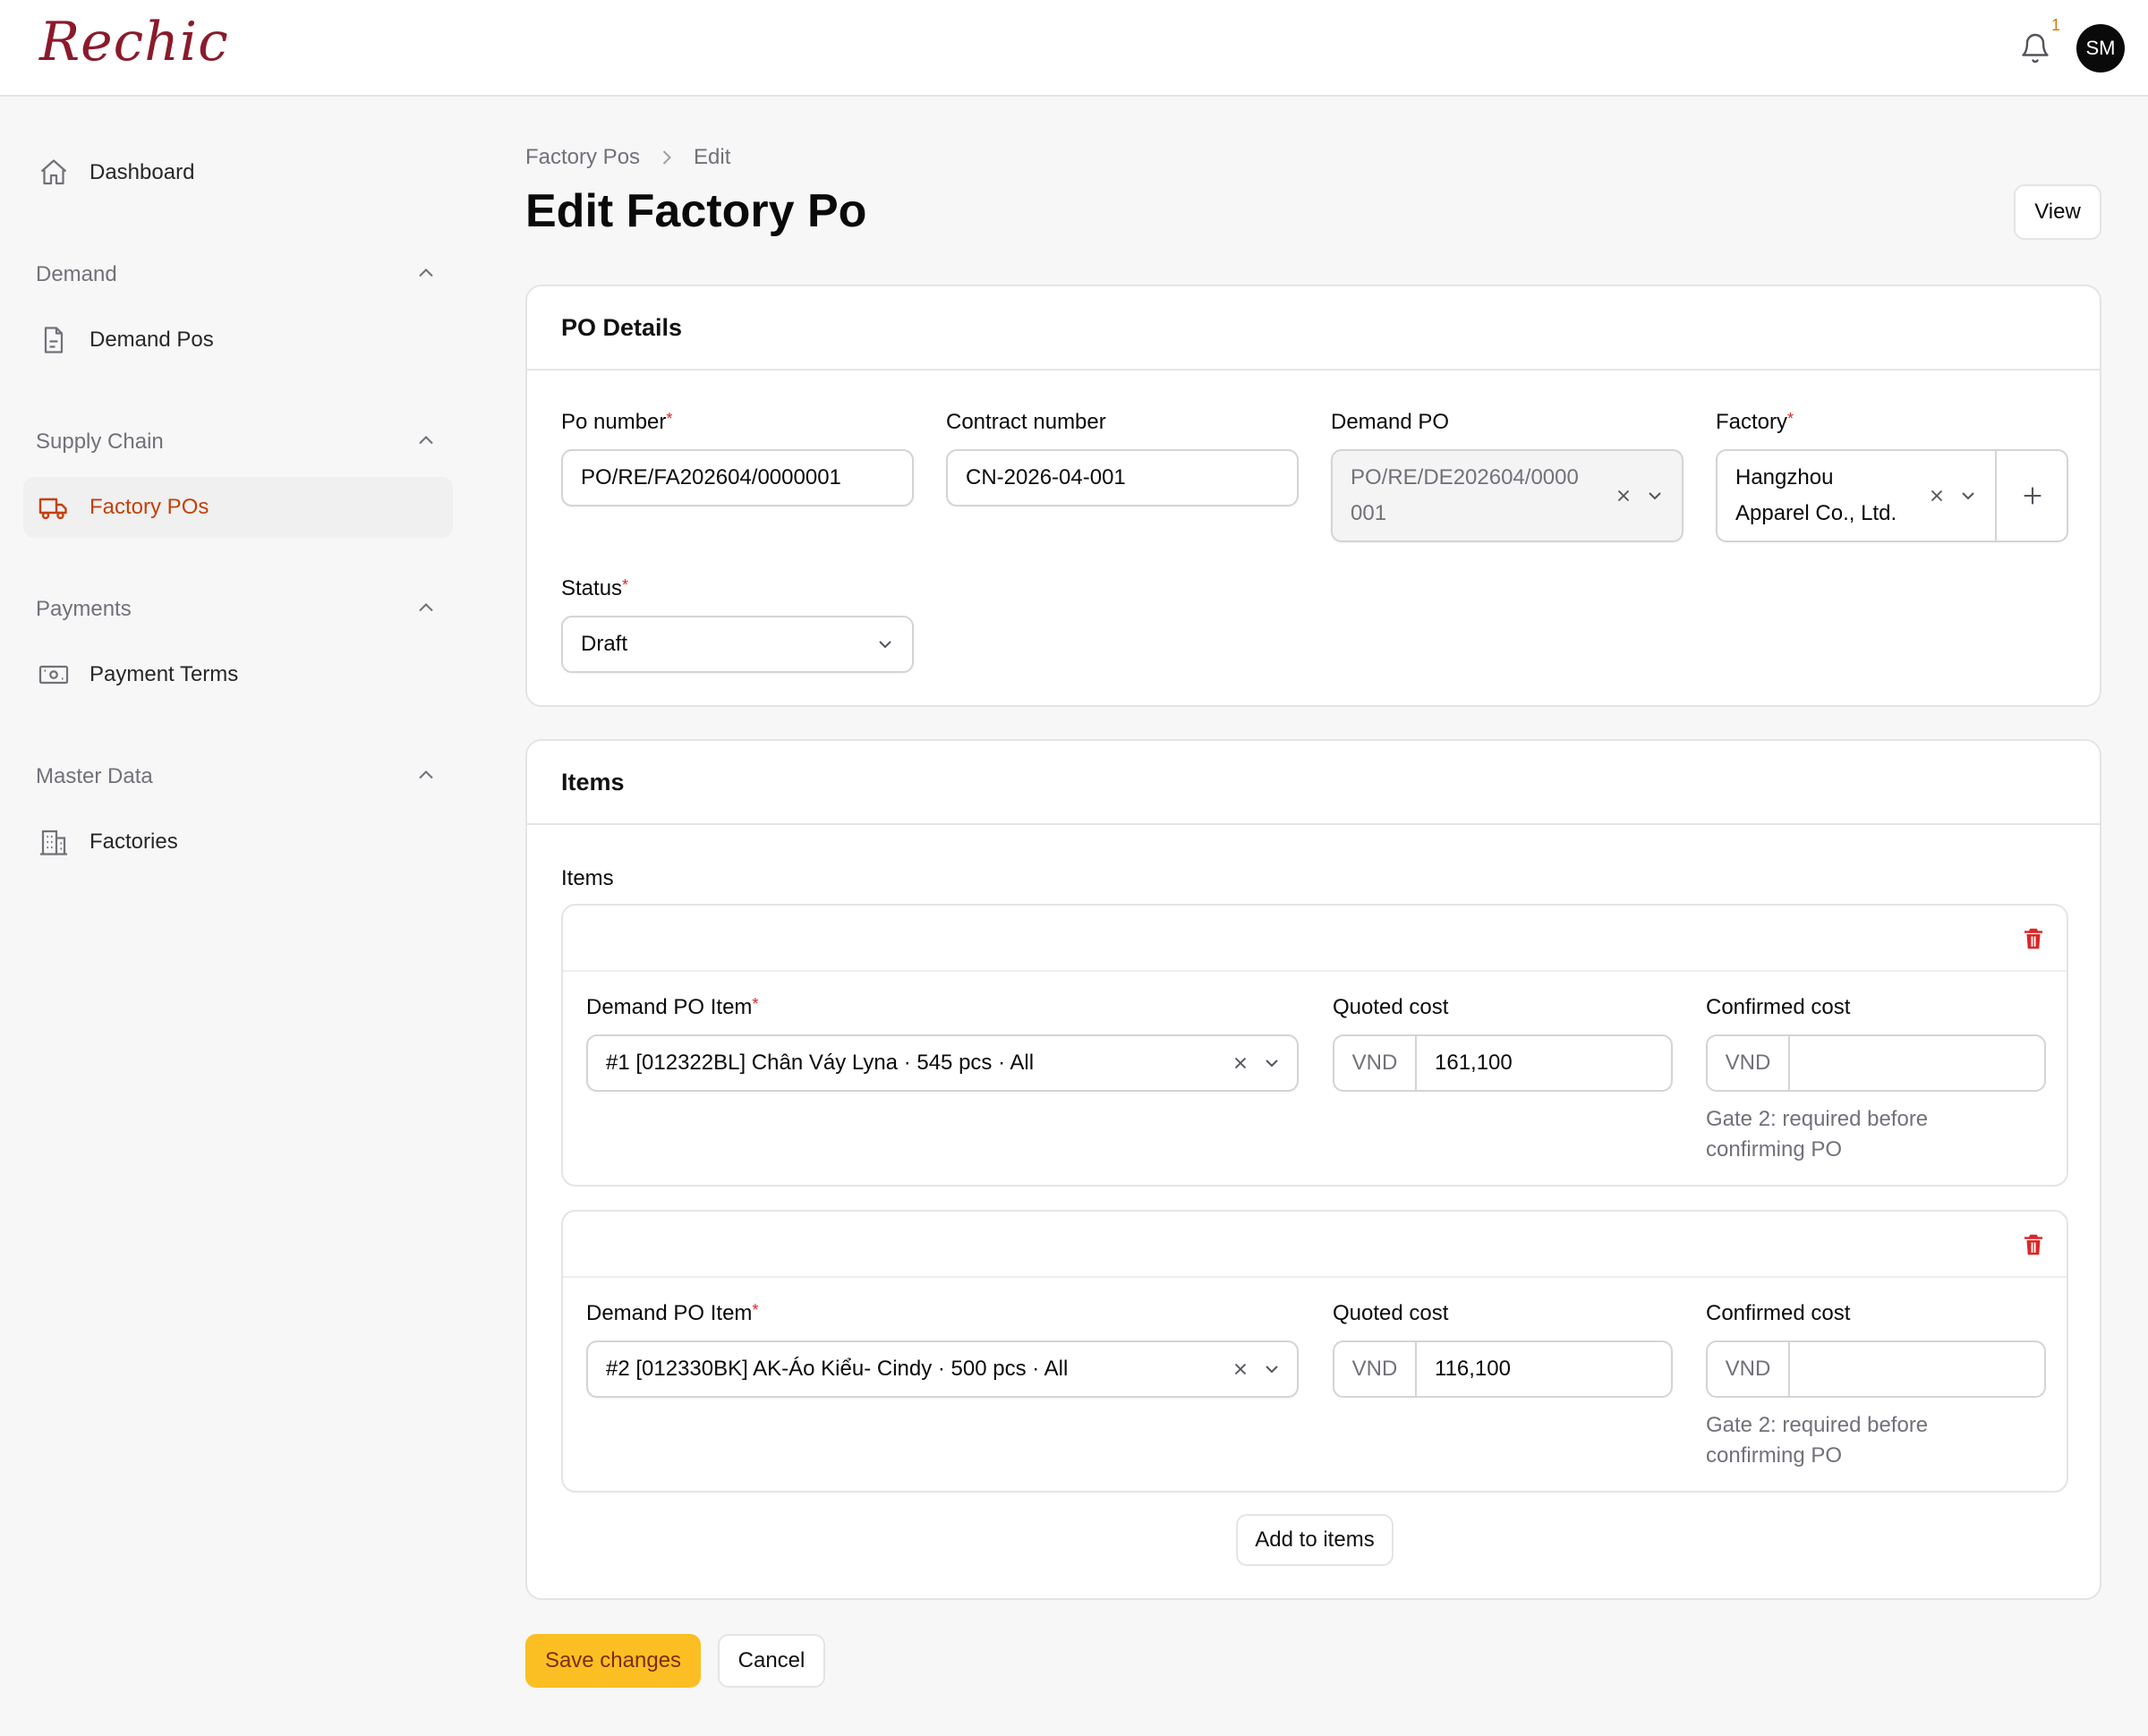  Describe the element at coordinates (617, 422) in the screenshot. I see `po-number-label: Po number*` at that location.